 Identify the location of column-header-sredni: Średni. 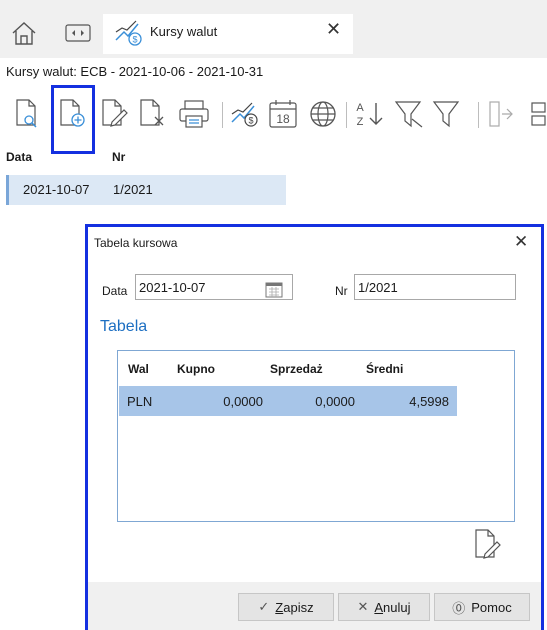
(384, 369).